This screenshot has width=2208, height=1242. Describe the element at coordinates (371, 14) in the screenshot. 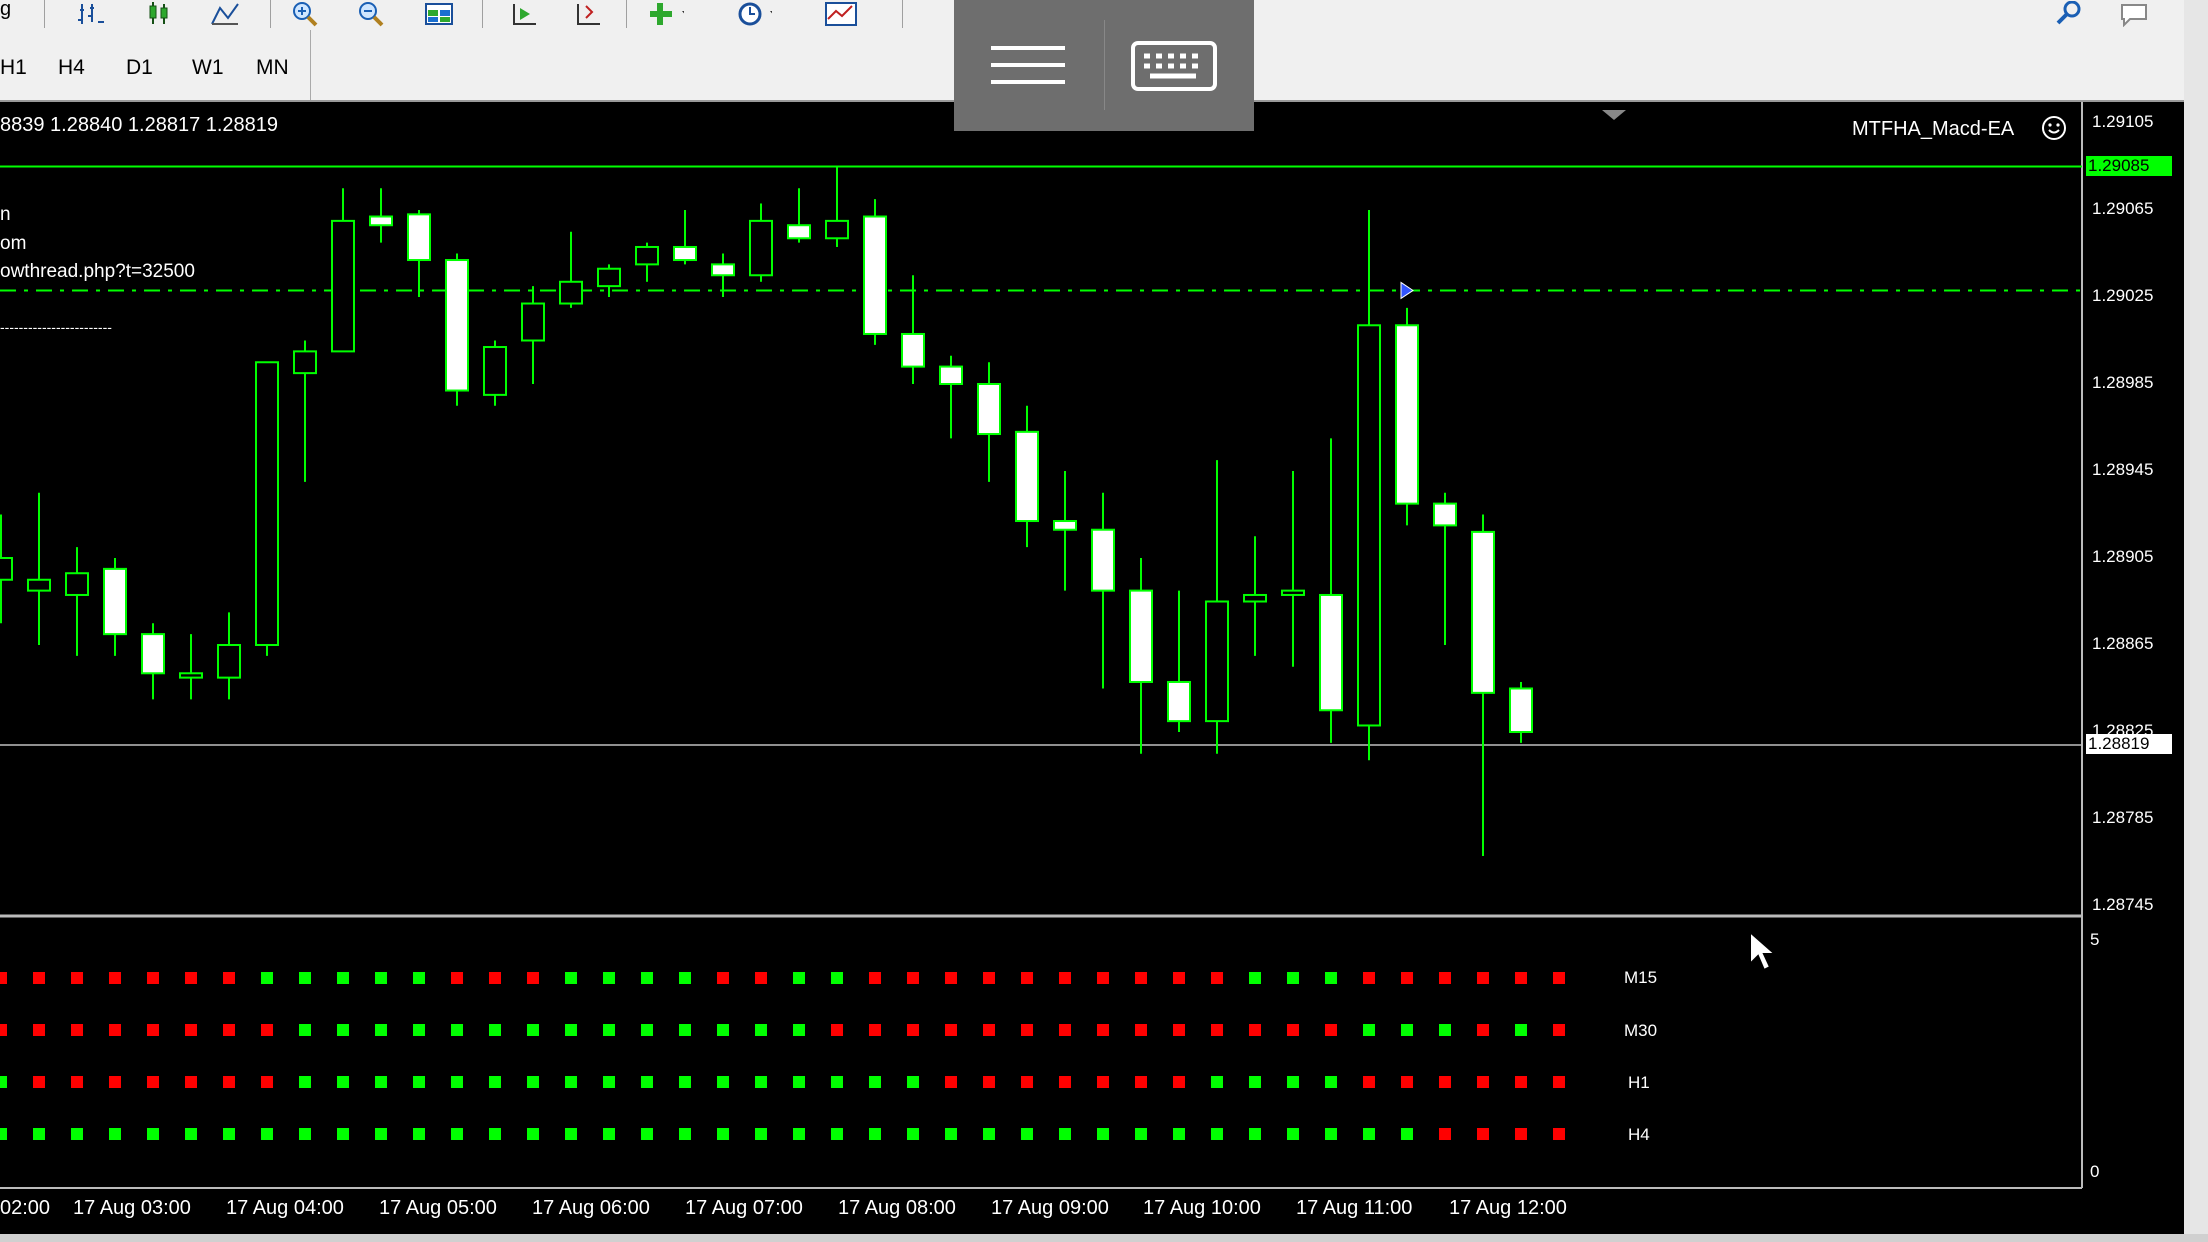

I see `zoom-out-icon` at that location.